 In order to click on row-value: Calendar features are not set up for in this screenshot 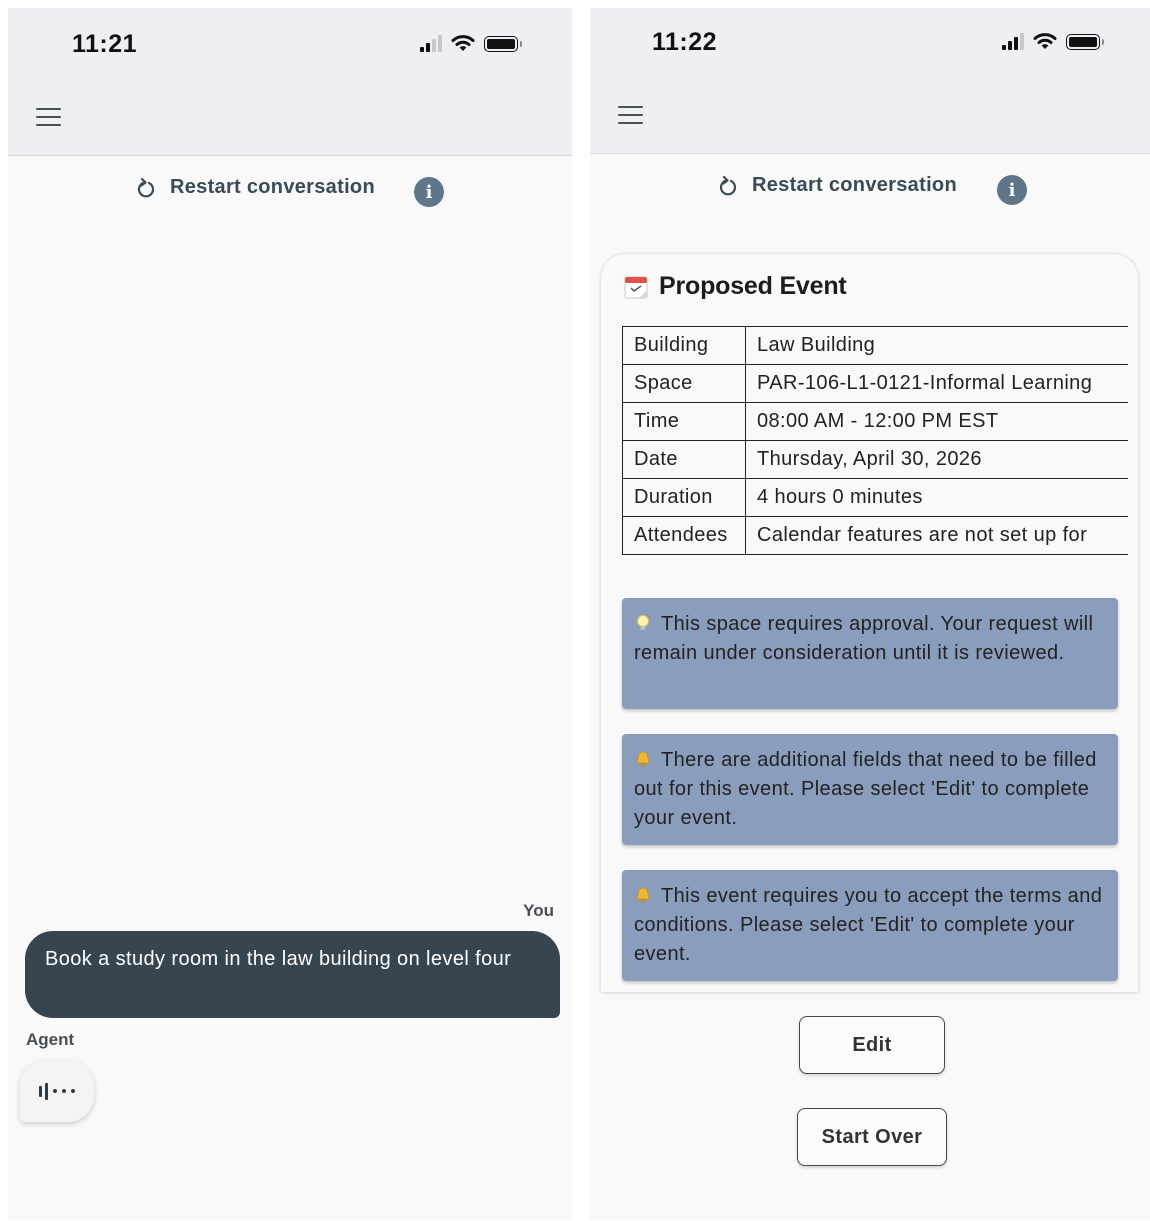, I will do `click(936, 535)`.